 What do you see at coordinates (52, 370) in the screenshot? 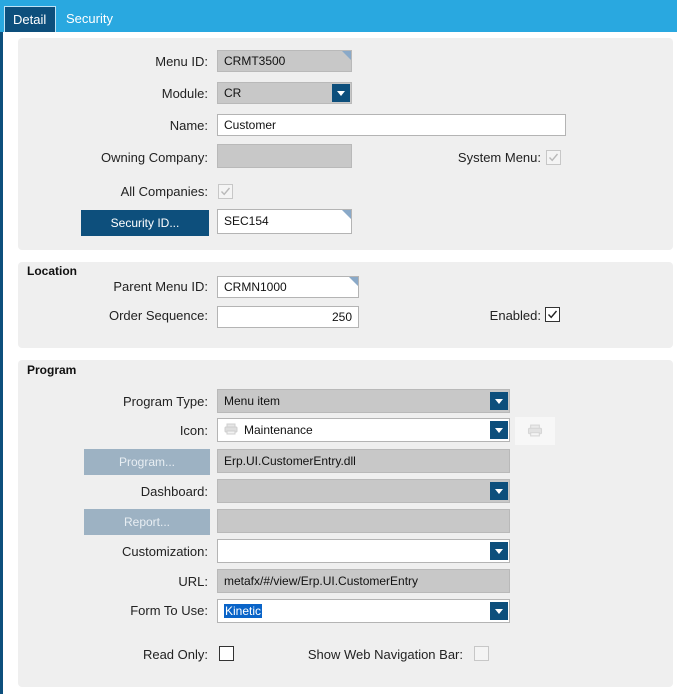
I see `program-title: Program` at bounding box center [52, 370].